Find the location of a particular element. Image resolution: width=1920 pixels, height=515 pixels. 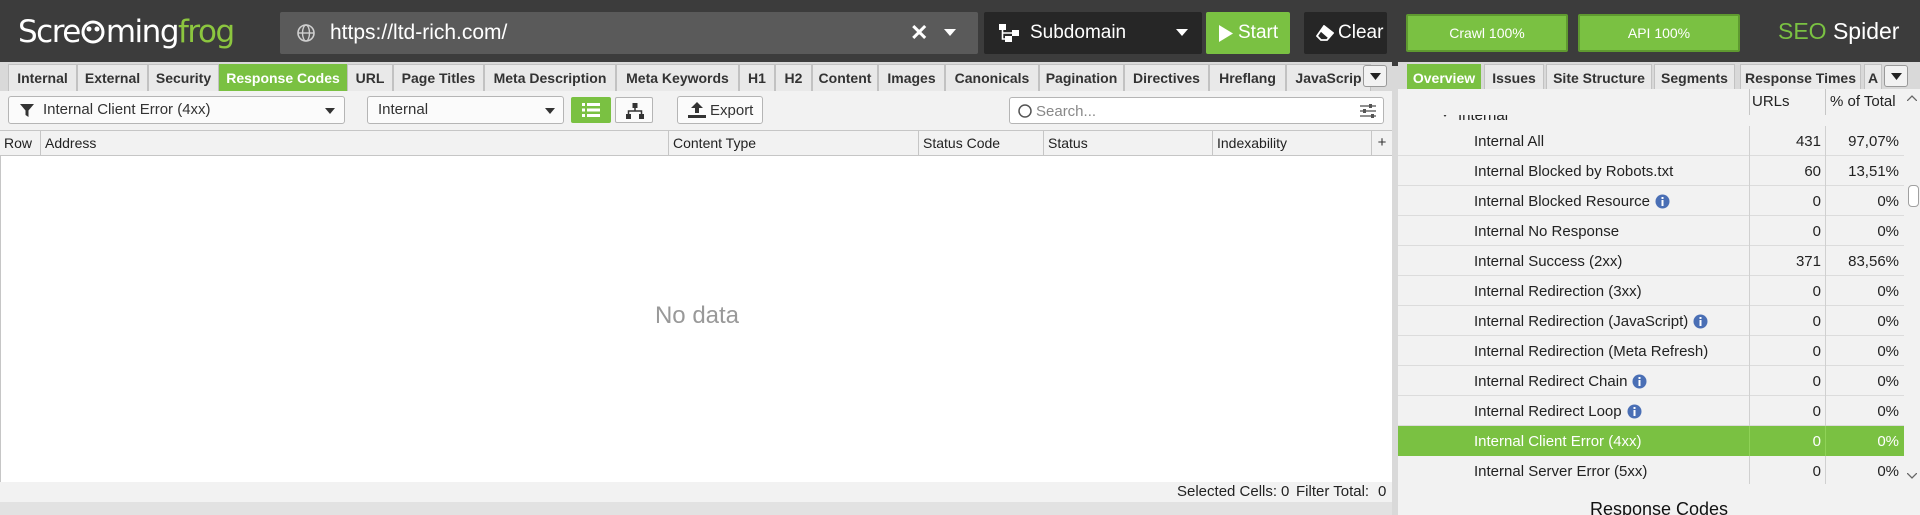

tab-external: External is located at coordinates (112, 77).